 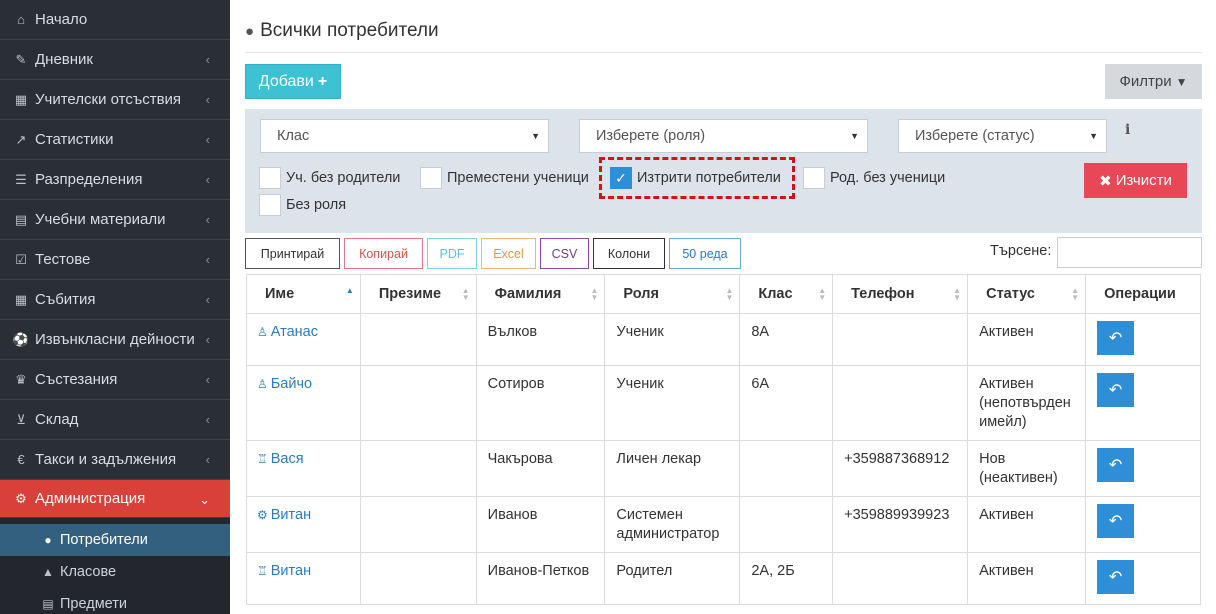 I want to click on rows-per-page-button: 50 реда, so click(x=705, y=253).